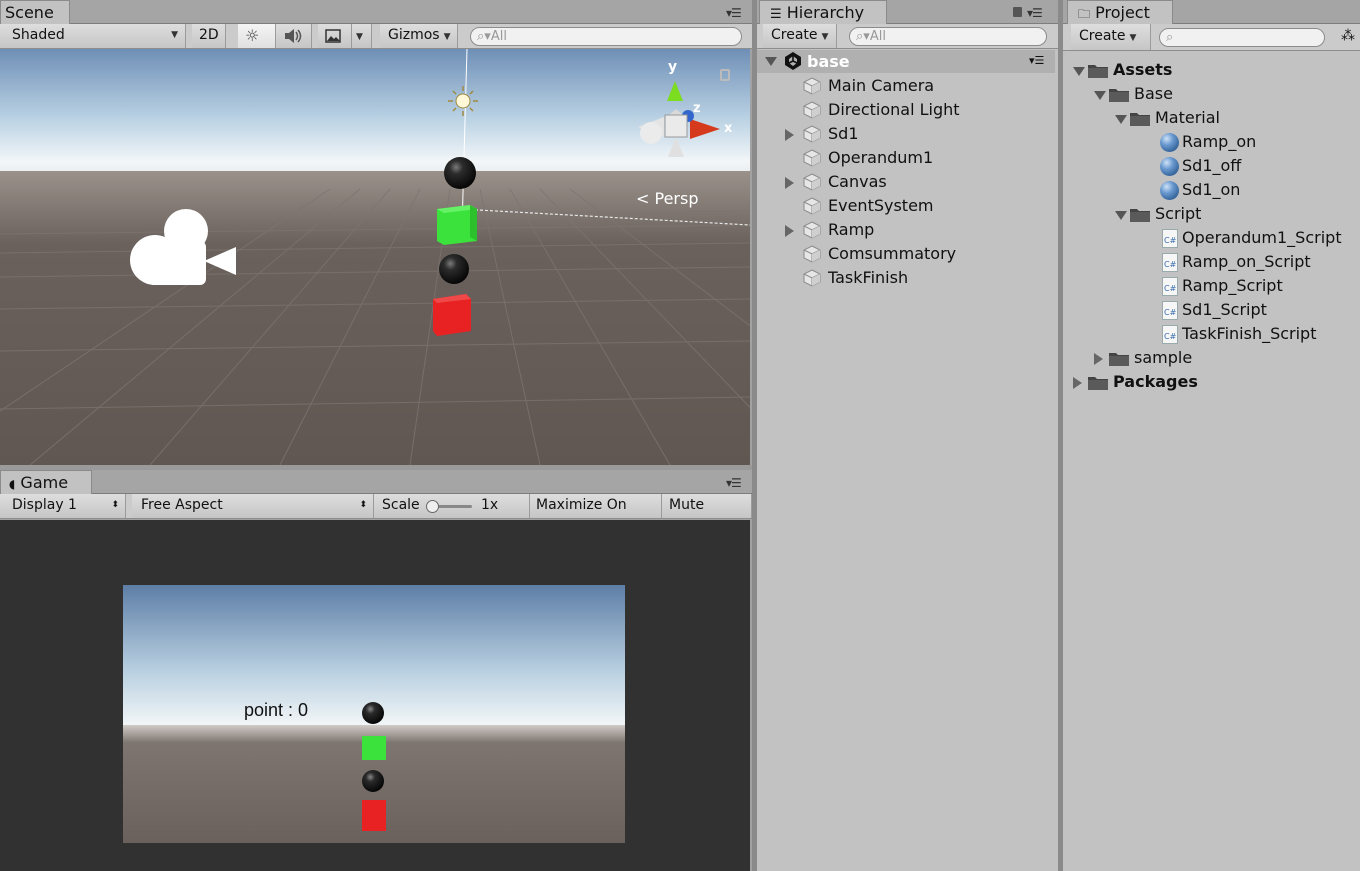 The image size is (1360, 871). I want to click on tab-scene: Scene, so click(35, 12).